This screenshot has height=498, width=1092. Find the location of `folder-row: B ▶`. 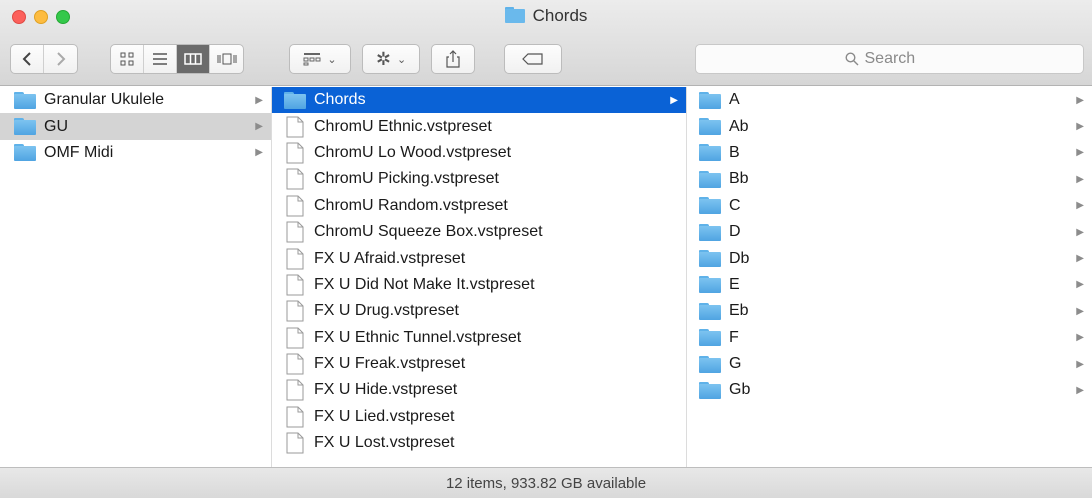

folder-row: B ▶ is located at coordinates (889, 153).